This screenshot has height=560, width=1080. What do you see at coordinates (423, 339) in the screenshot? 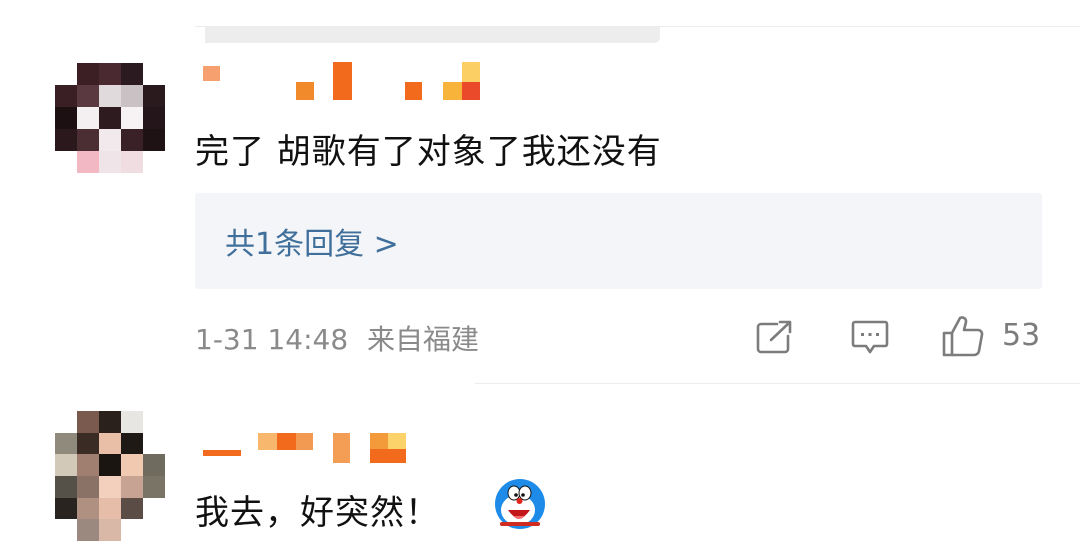
I see `location: 来自福建` at bounding box center [423, 339].